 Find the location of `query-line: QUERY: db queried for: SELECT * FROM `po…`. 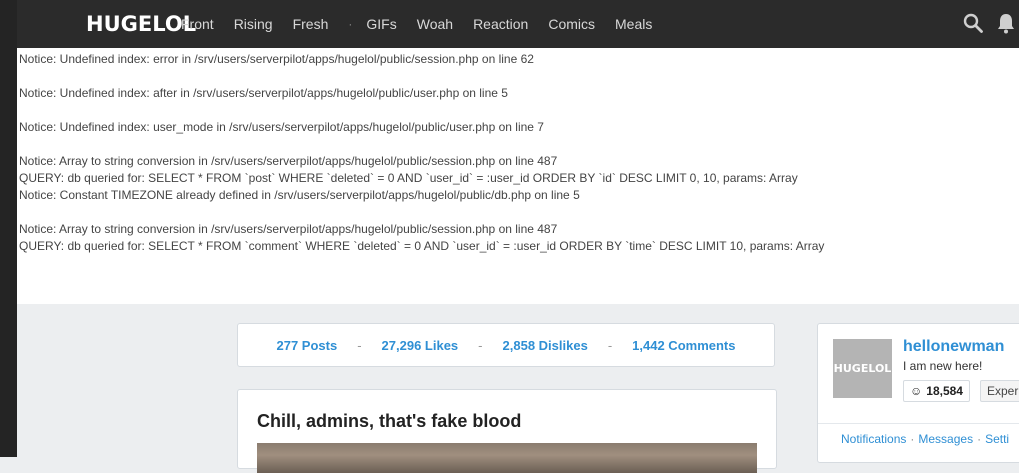

query-line: QUERY: db queried for: SELECT * FROM `po… is located at coordinates (408, 178).